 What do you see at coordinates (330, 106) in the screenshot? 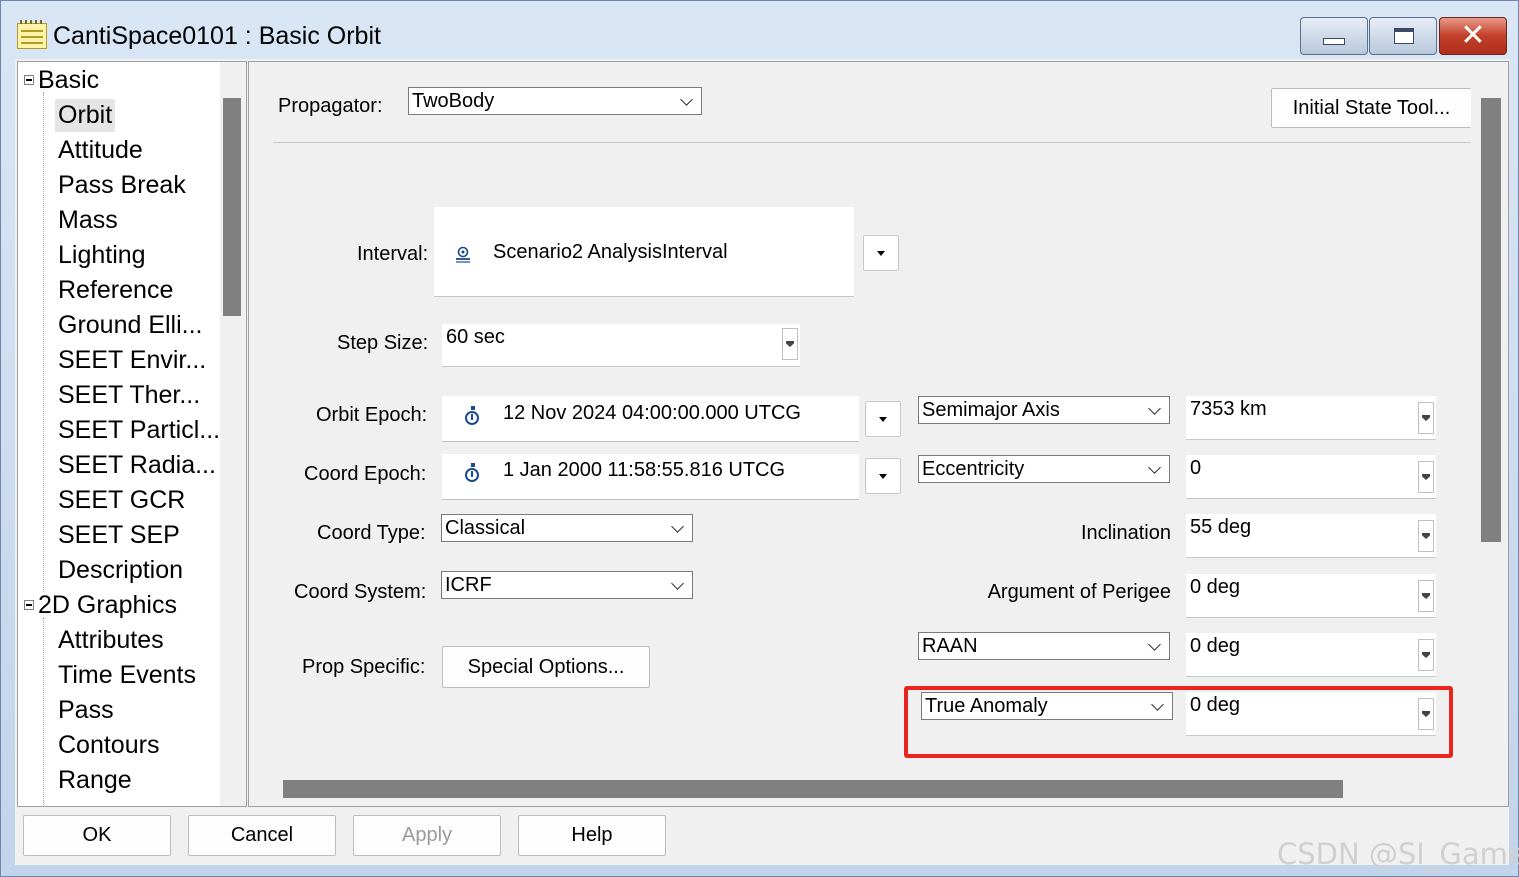
I see `propagator-label: Propagator:` at bounding box center [330, 106].